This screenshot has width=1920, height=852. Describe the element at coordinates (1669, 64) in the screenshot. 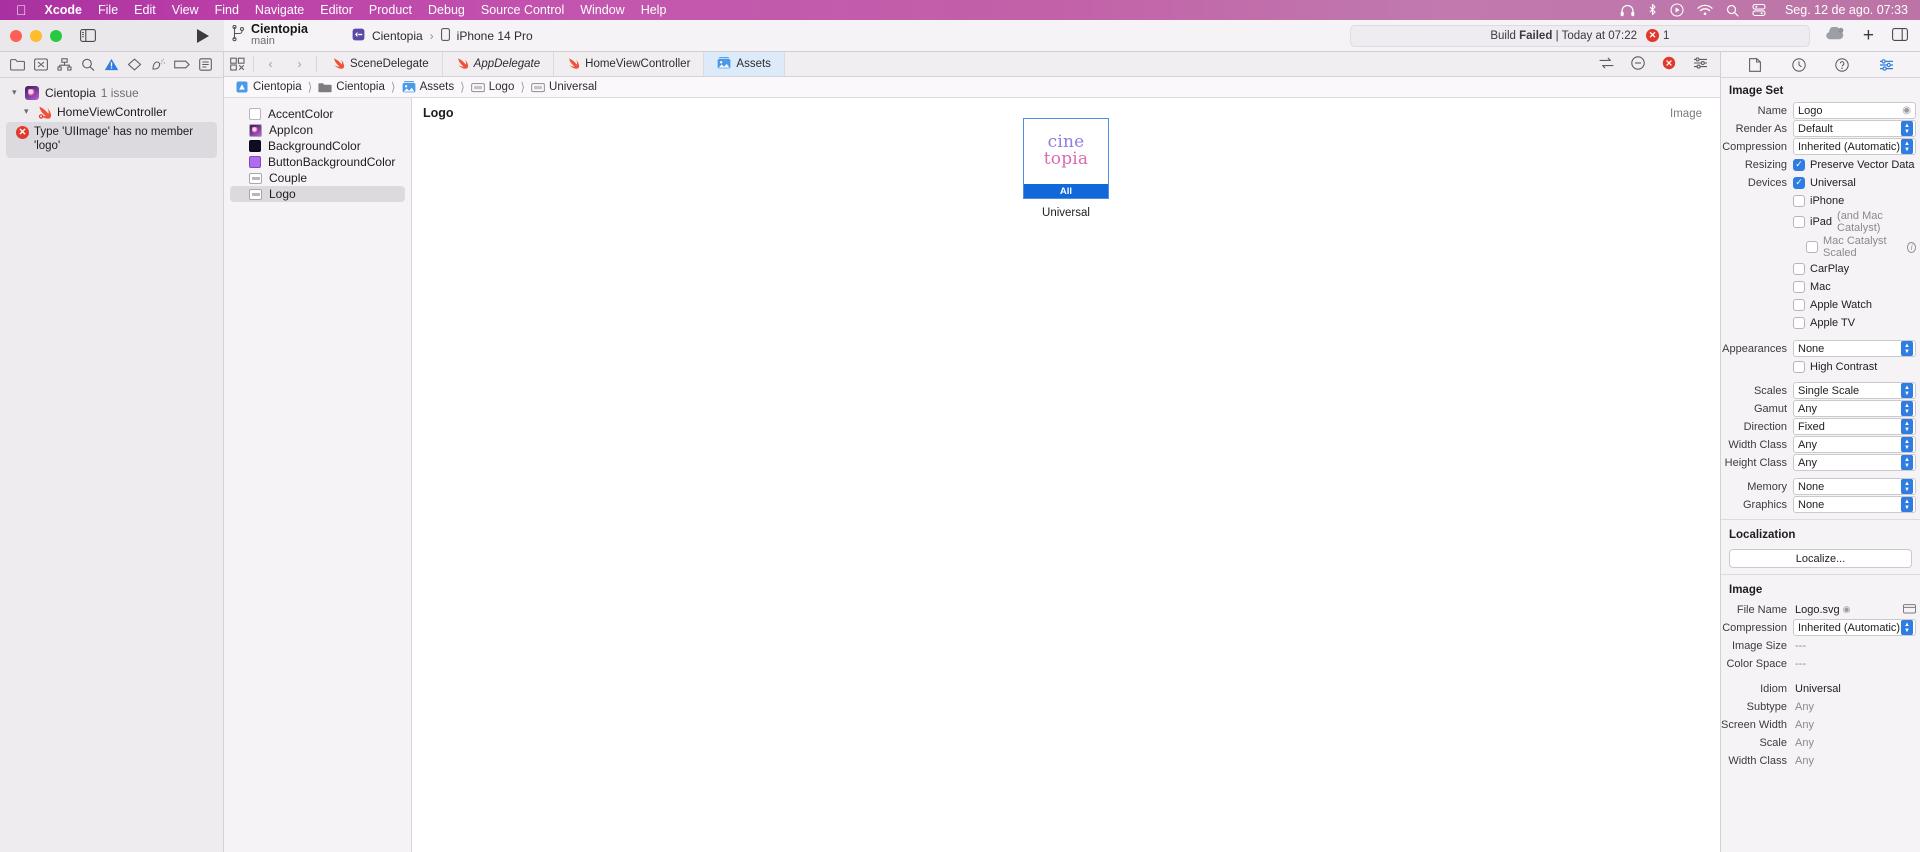

I see `error-badge-icon` at that location.